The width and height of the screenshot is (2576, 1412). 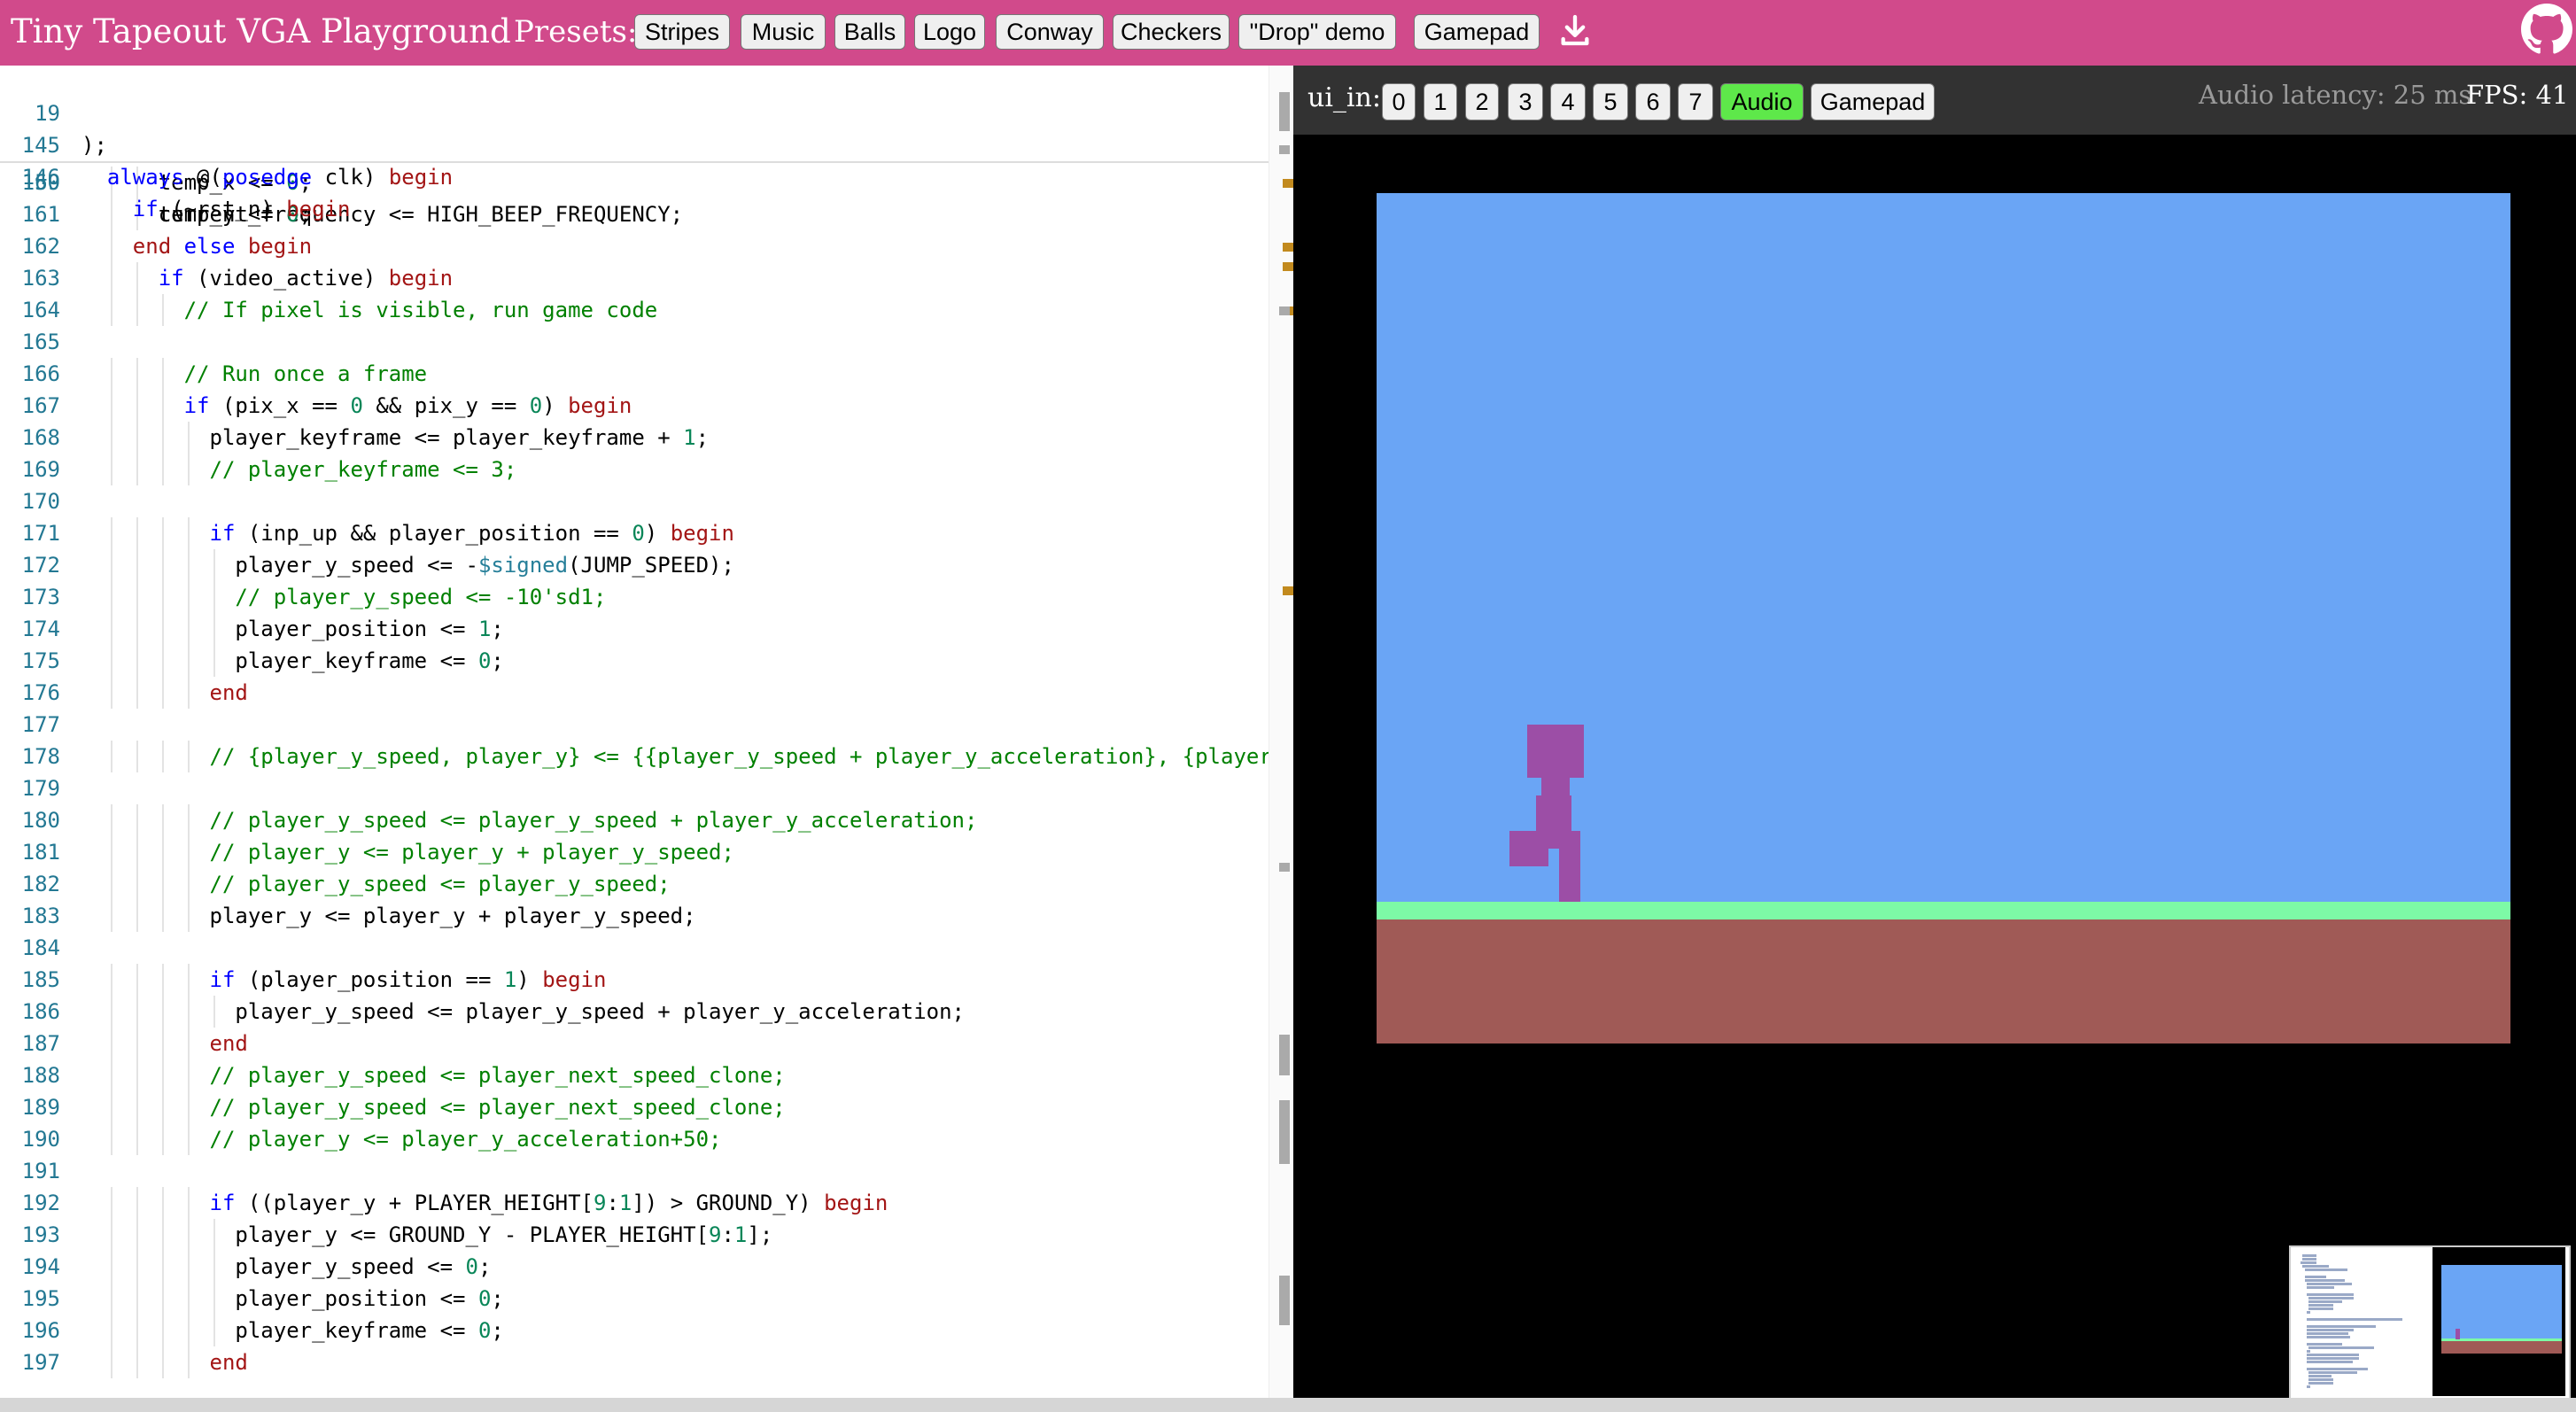 I want to click on preset-checkers-button: Checkers, so click(x=1171, y=32).